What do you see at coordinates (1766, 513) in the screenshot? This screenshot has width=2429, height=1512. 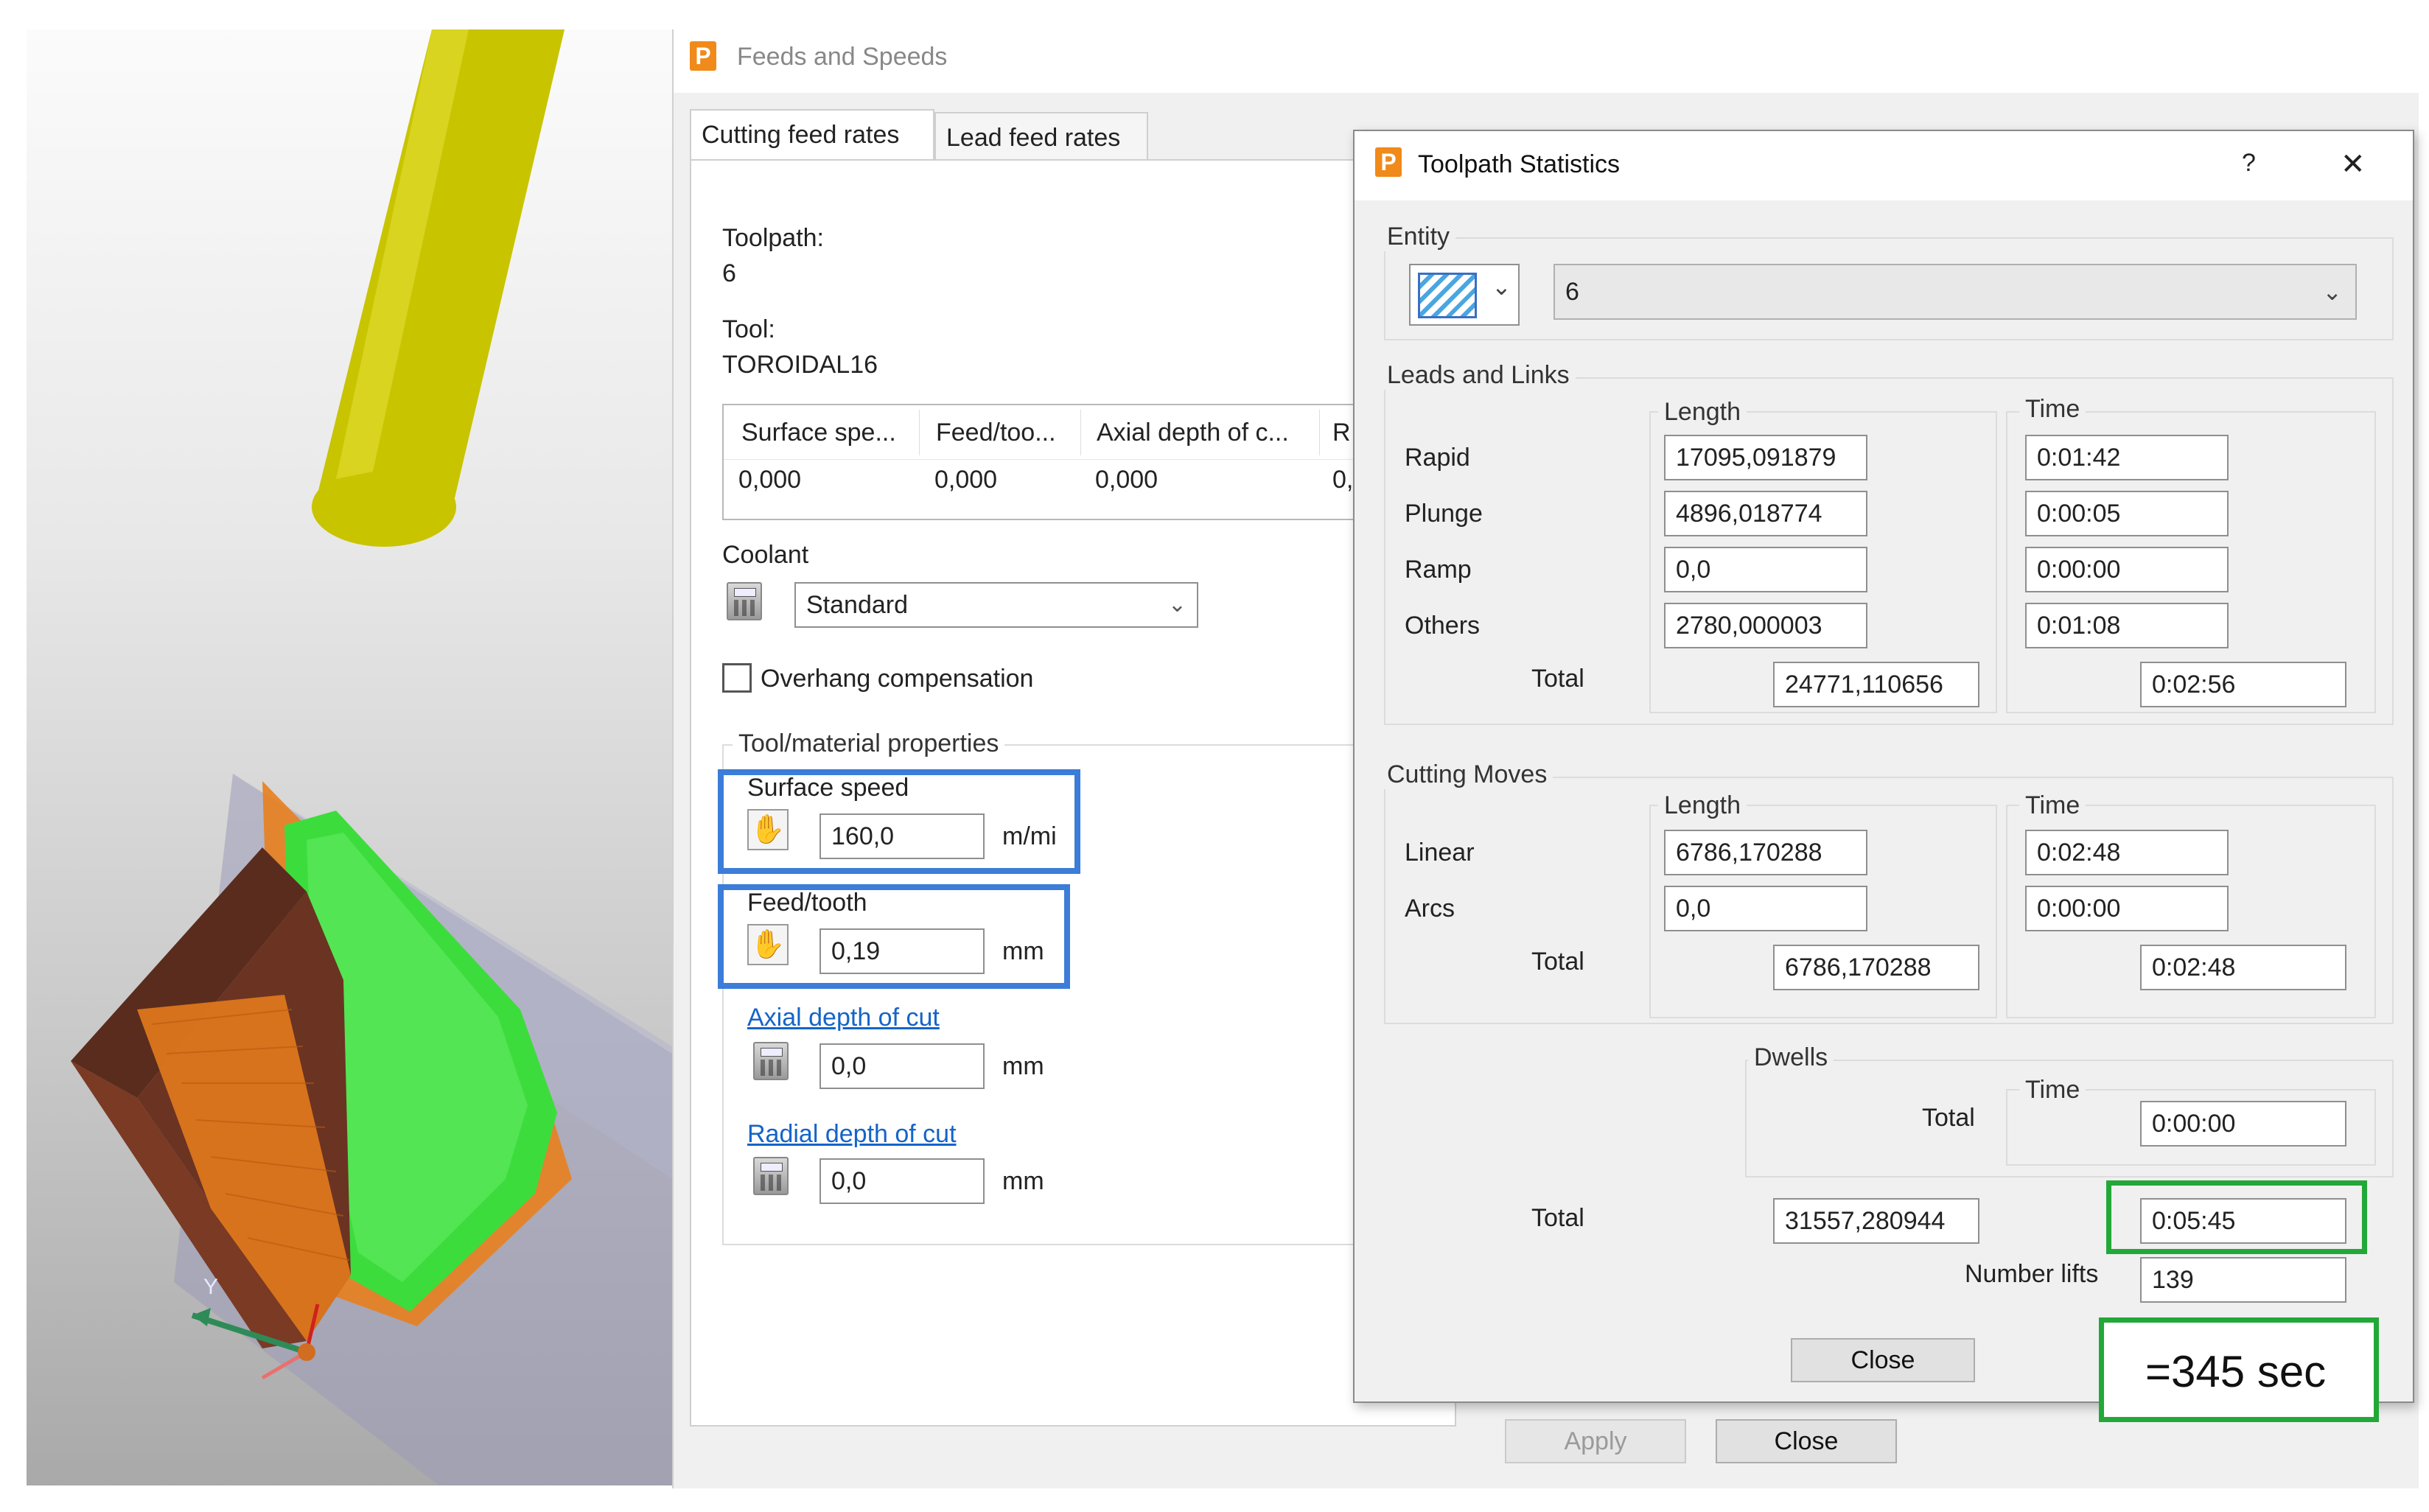 I see `leads-length-field: 4896,018774` at bounding box center [1766, 513].